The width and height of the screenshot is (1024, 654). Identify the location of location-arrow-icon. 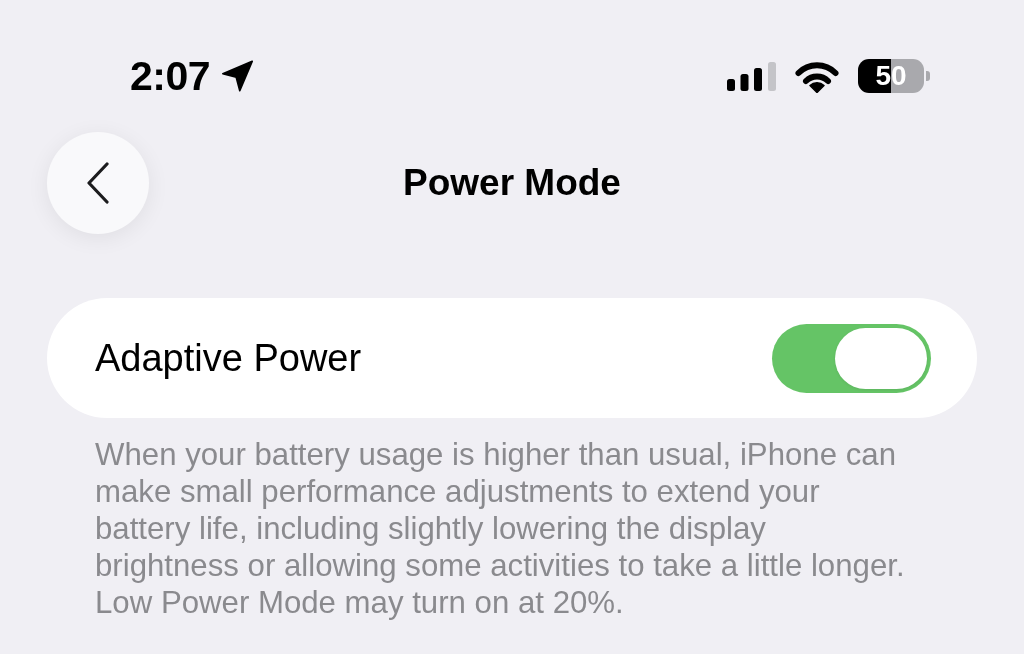
(238, 76).